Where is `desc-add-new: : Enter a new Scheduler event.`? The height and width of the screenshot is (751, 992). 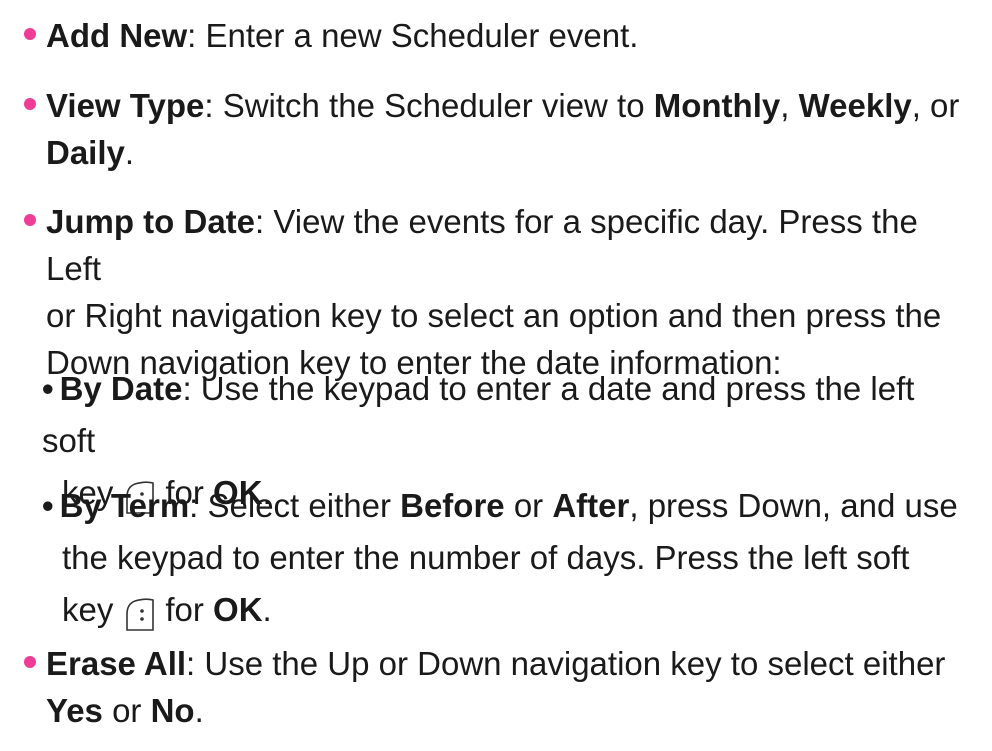
desc-add-new: : Enter a new Scheduler event. is located at coordinates (413, 35).